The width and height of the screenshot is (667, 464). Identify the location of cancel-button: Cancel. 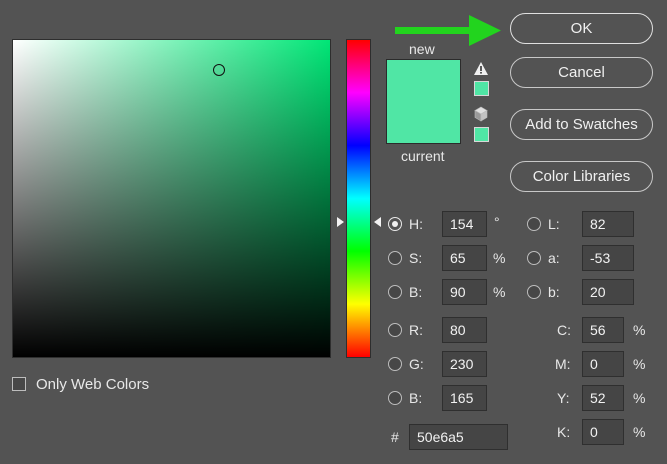
(581, 72).